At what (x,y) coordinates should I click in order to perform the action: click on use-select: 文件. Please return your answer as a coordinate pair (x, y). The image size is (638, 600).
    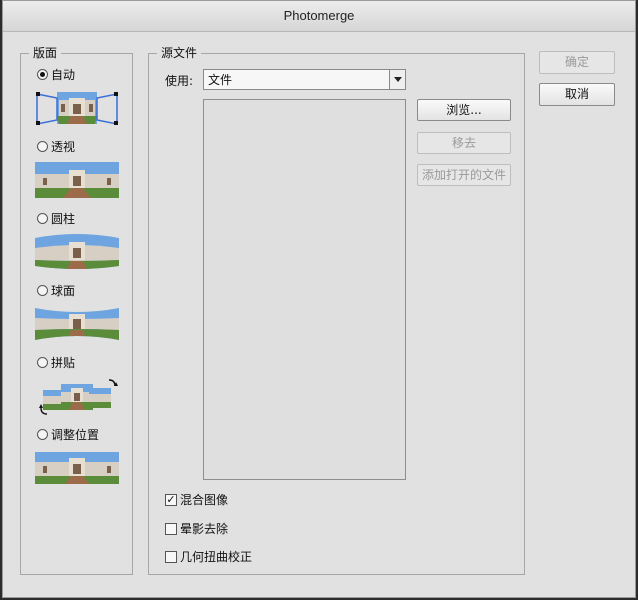
    Looking at the image, I should click on (304, 79).